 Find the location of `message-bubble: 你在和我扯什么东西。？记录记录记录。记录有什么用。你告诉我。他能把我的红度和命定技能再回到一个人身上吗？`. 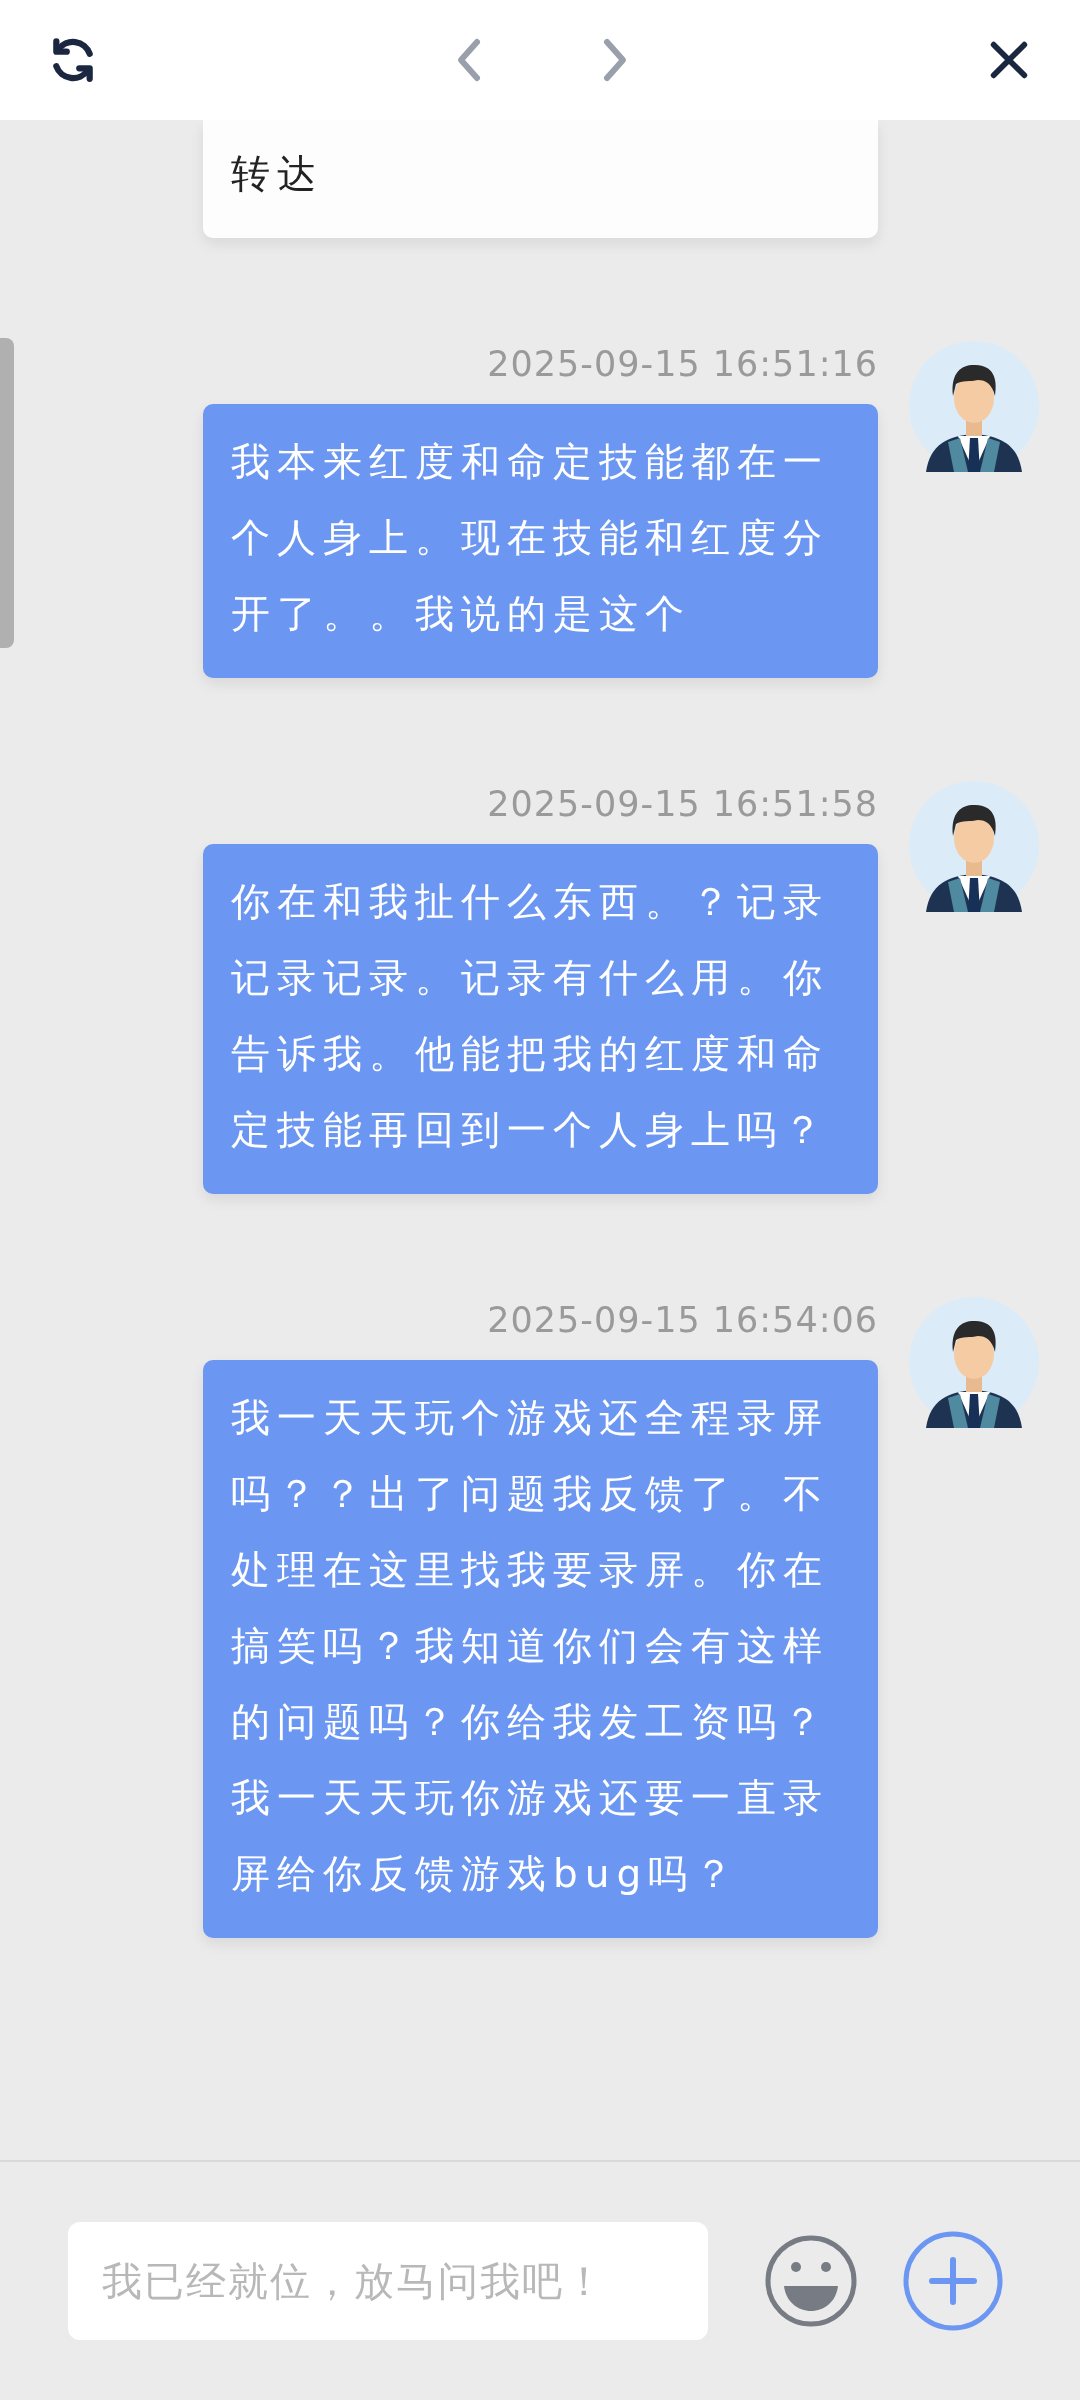

message-bubble: 你在和我扯什么东西。？记录记录记录。记录有什么用。你告诉我。他能把我的红度和命定技能再回到一个人身上吗？ is located at coordinates (540, 1019).